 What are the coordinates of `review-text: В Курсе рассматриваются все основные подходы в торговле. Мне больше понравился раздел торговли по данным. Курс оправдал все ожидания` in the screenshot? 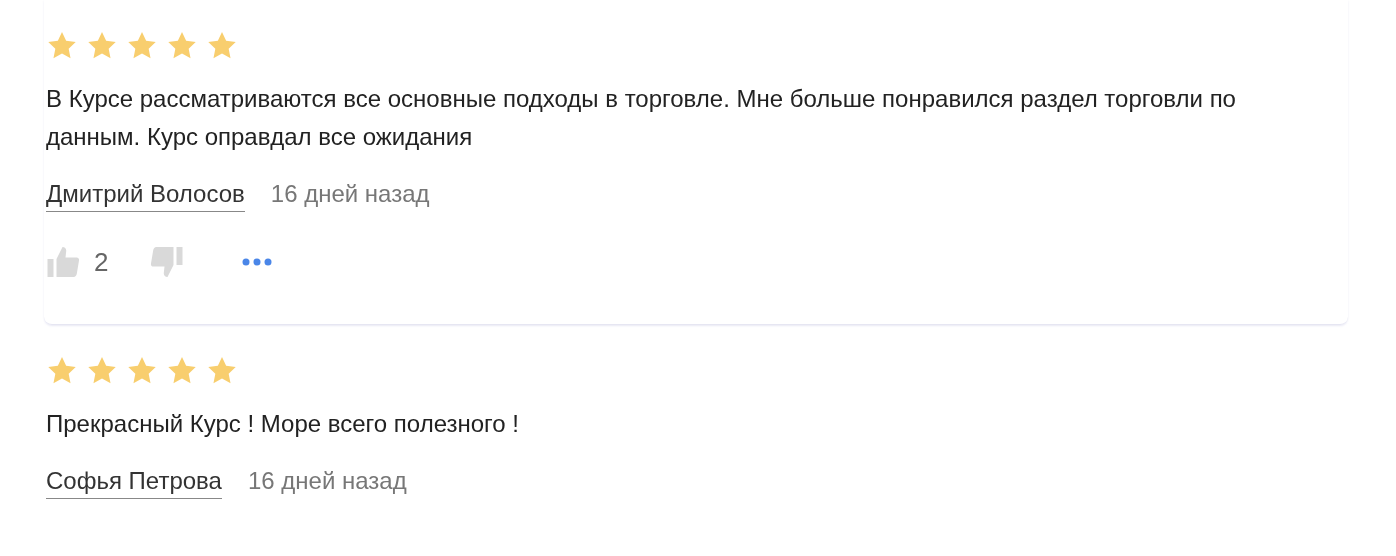 It's located at (641, 118).